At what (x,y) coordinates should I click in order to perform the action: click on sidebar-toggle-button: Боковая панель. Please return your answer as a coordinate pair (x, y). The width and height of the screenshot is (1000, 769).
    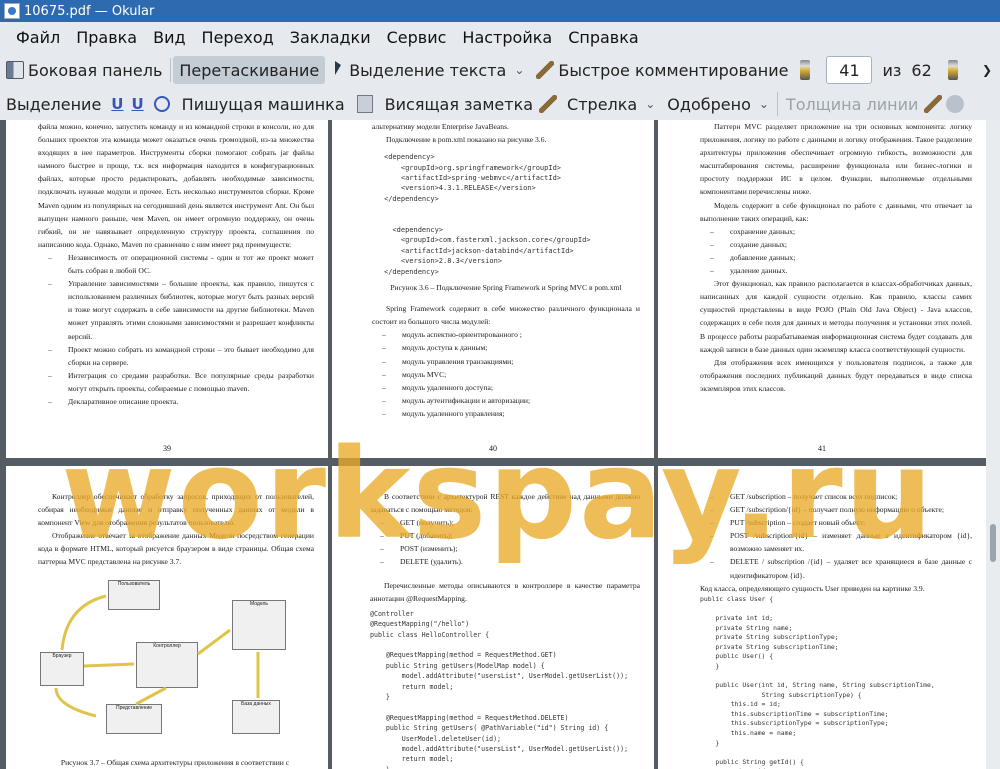
    Looking at the image, I should click on (84, 70).